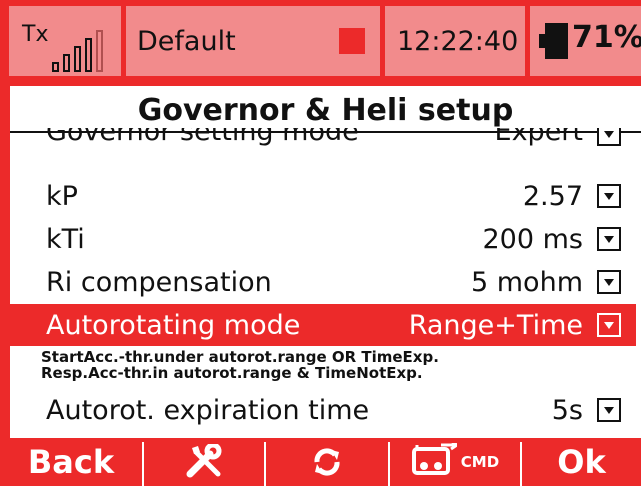 The image size is (641, 486). I want to click on setting-label: Governor setting mode, so click(202, 137).